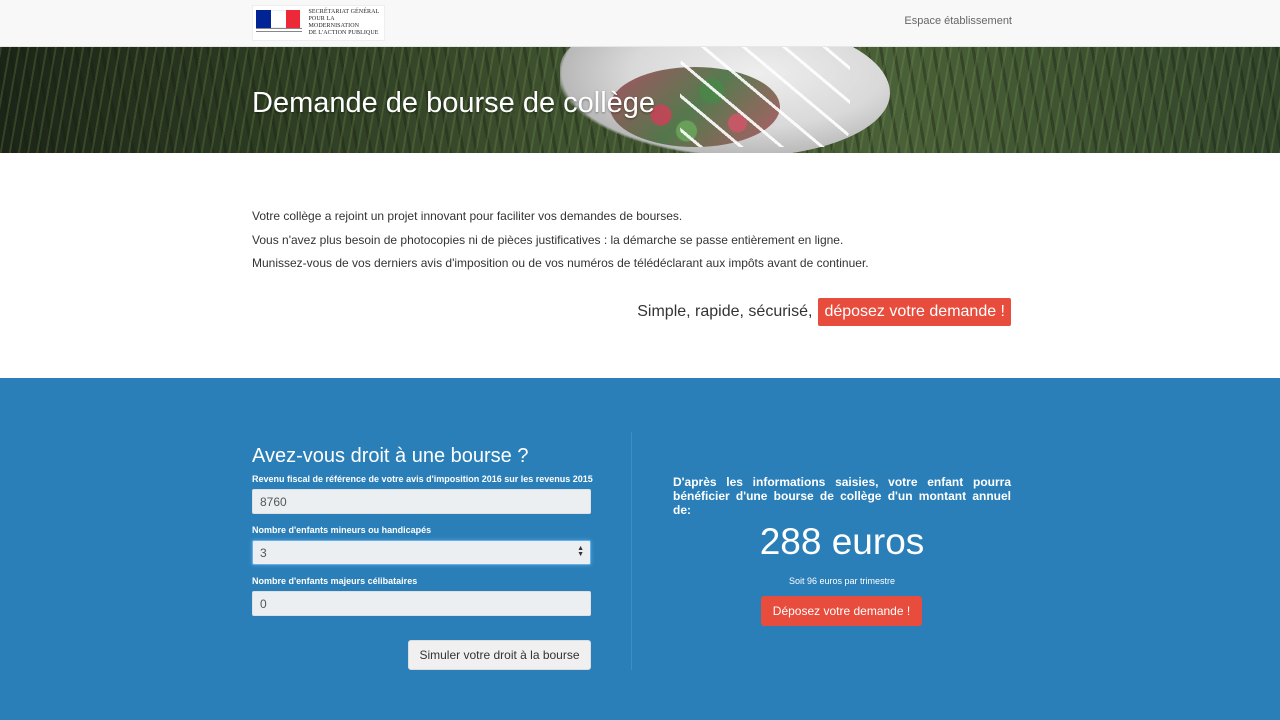 The image size is (1280, 720). What do you see at coordinates (263, 603) in the screenshot?
I see `adult-children-value: 0` at bounding box center [263, 603].